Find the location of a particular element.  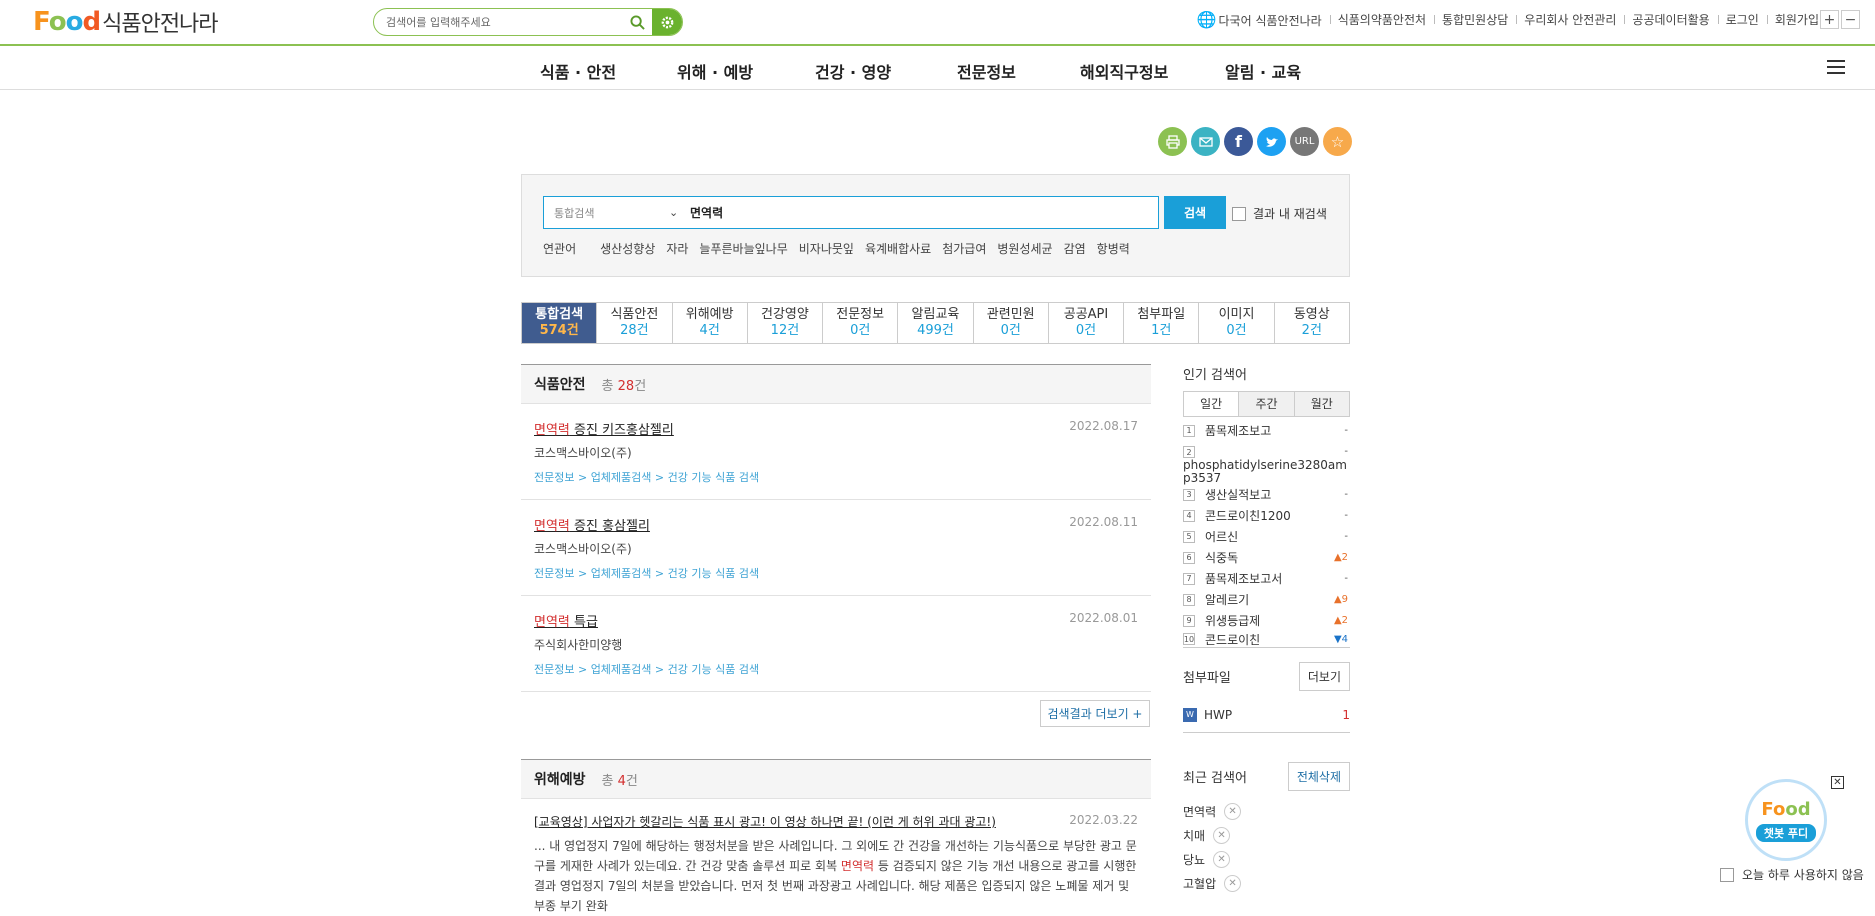

list-item: 7 품목제조보고서 - is located at coordinates (1266, 578).